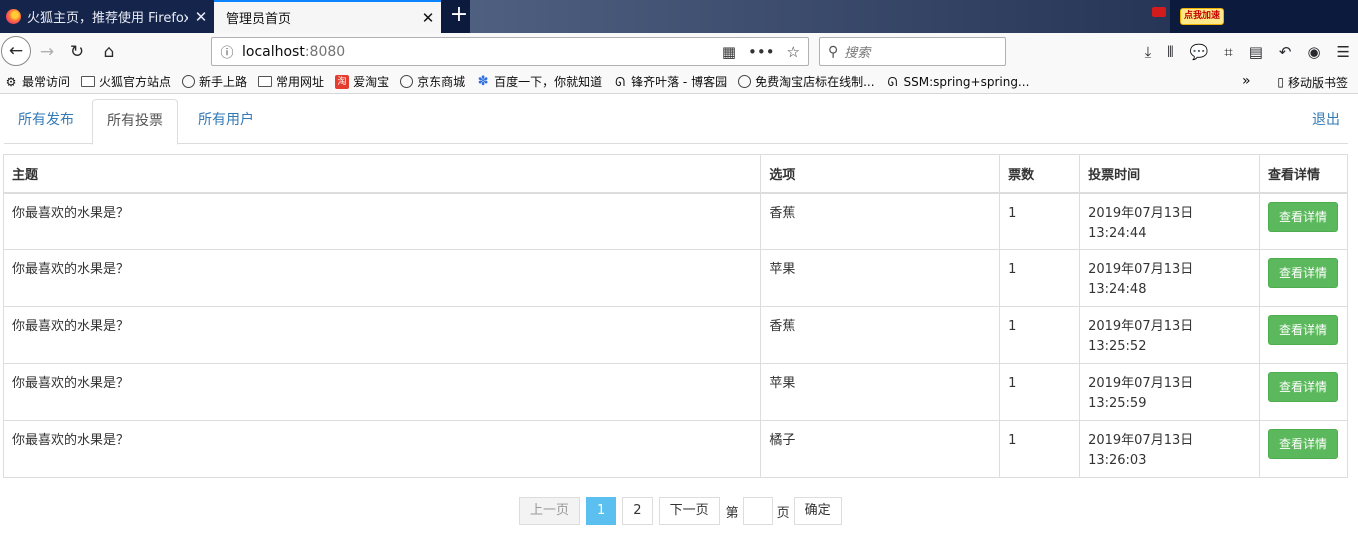  Describe the element at coordinates (833, 51) in the screenshot. I see `search-icon: ⚲` at that location.